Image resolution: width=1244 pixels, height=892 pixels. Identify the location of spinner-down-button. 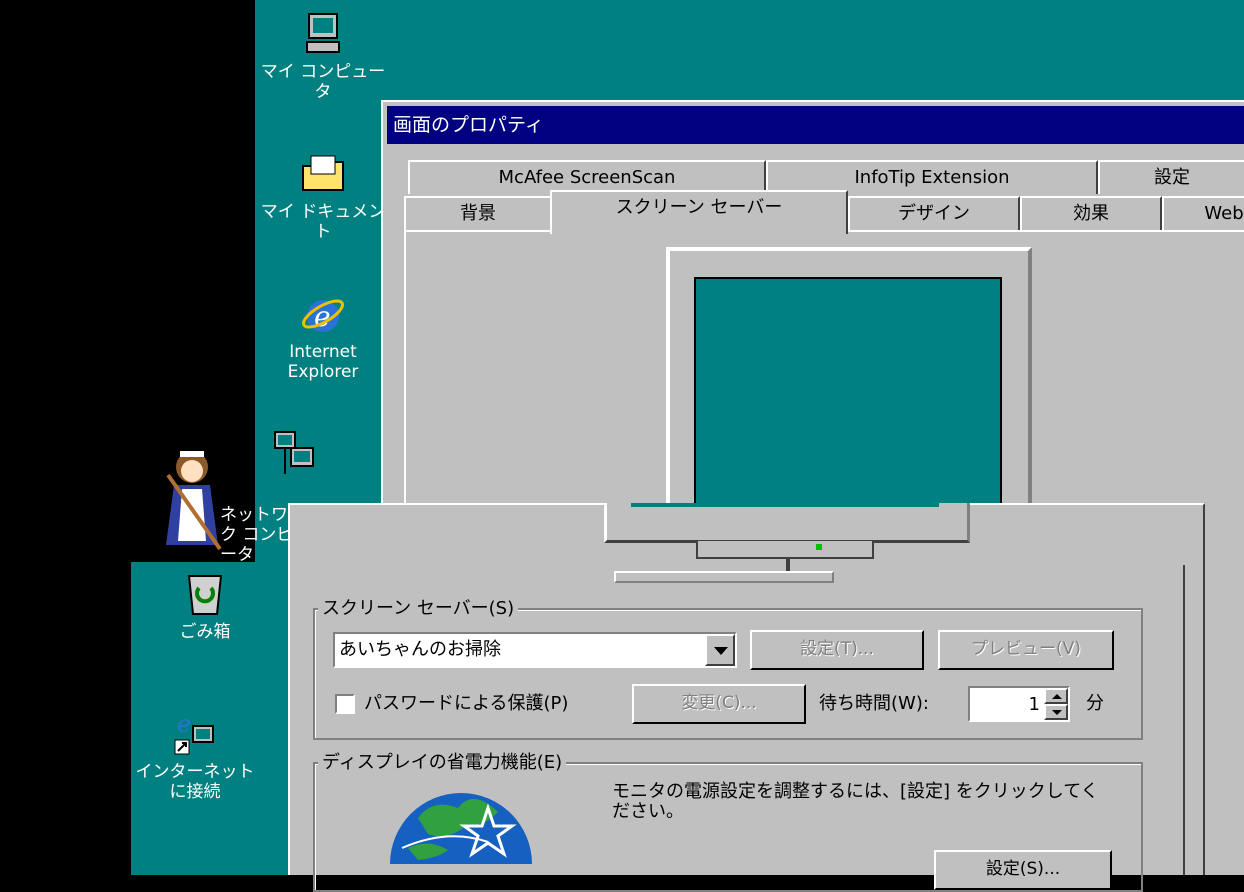
(1056, 712).